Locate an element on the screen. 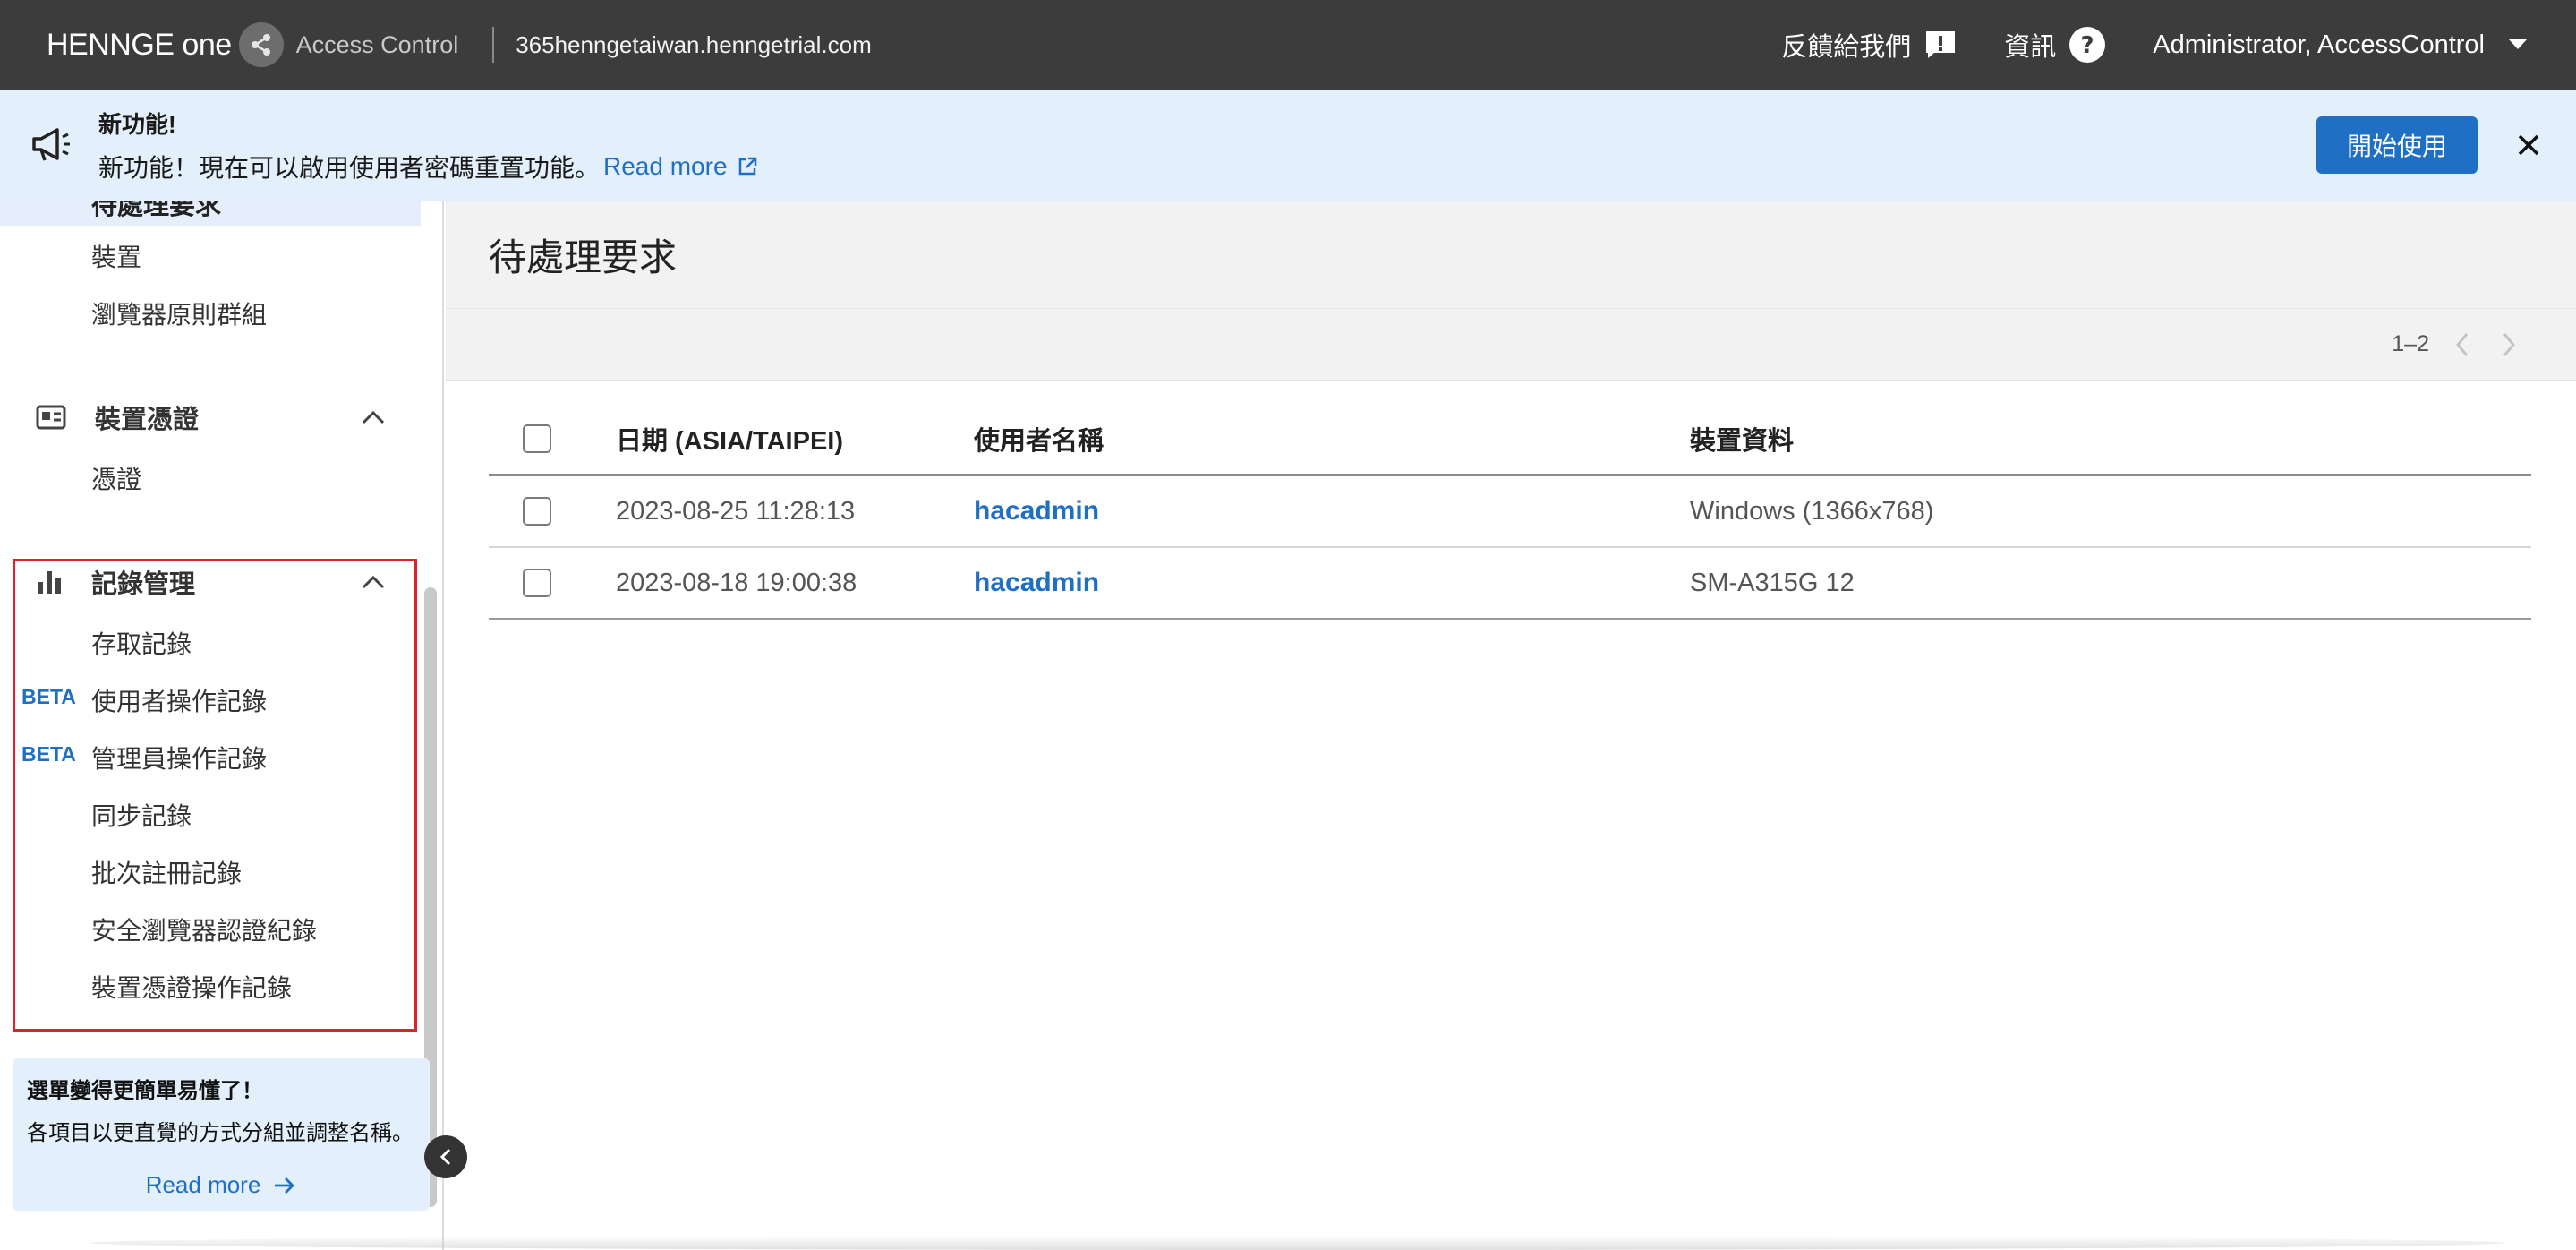  section-title: 裝置憑證 is located at coordinates (147, 420).